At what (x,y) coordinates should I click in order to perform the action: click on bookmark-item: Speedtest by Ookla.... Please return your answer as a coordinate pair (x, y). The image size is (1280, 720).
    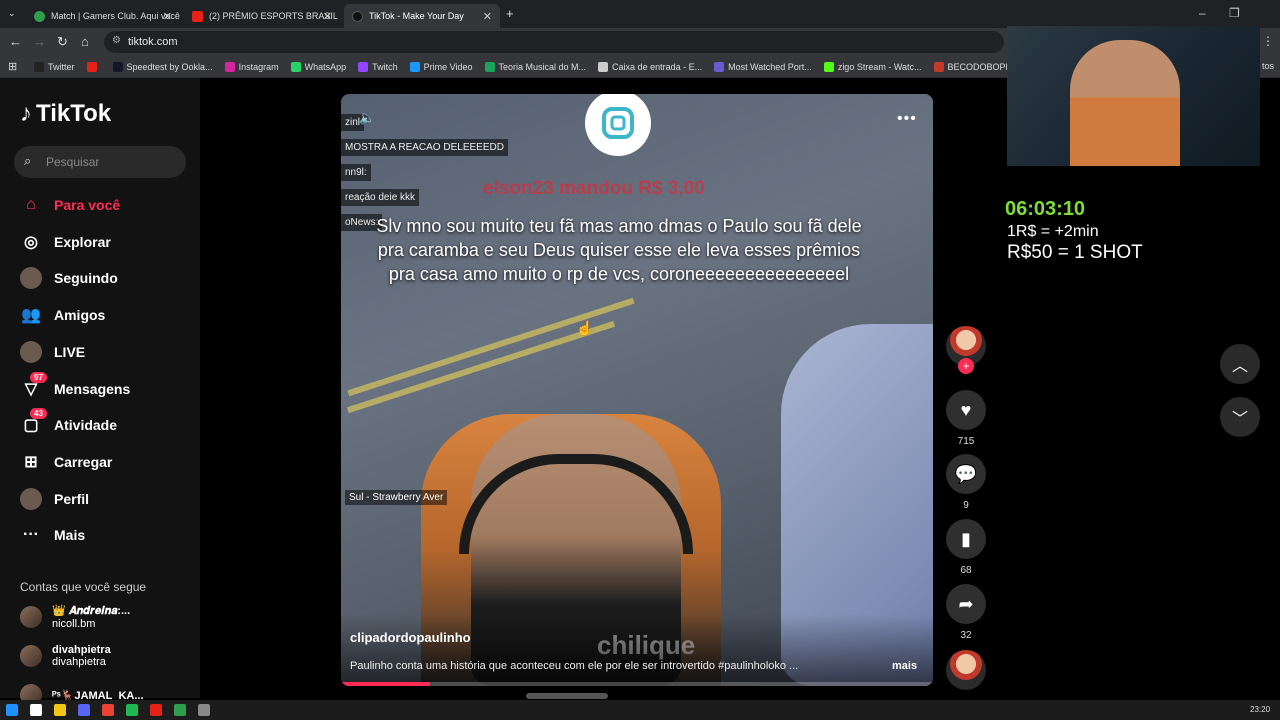
    Looking at the image, I should click on (162, 66).